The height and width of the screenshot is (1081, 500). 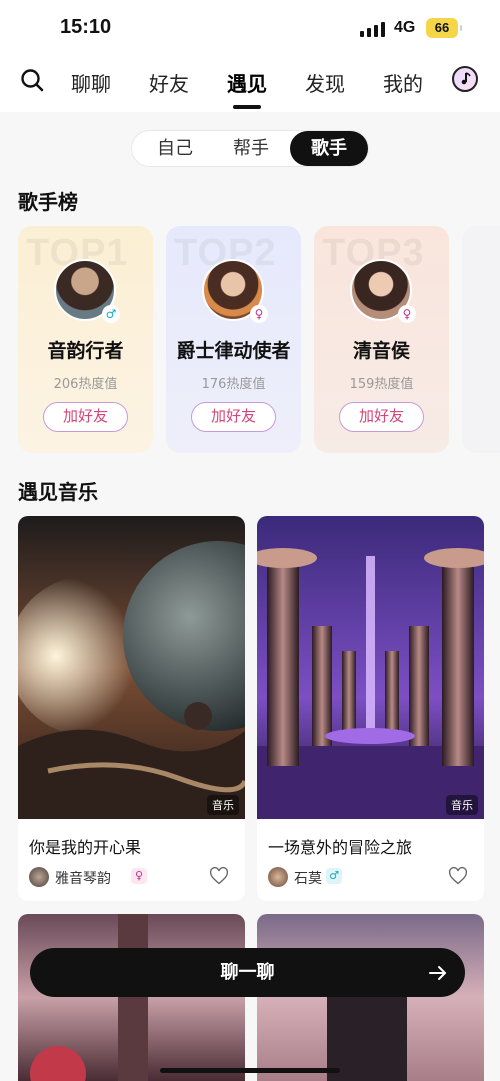 I want to click on music-title: 一场意外的冒险之旅, so click(x=340, y=847).